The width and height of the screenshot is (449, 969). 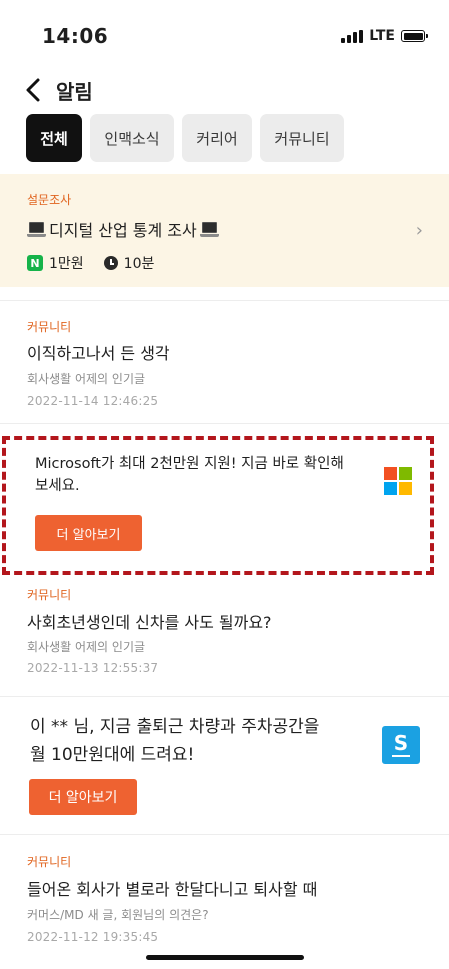 I want to click on signal-icon, so click(x=352, y=36).